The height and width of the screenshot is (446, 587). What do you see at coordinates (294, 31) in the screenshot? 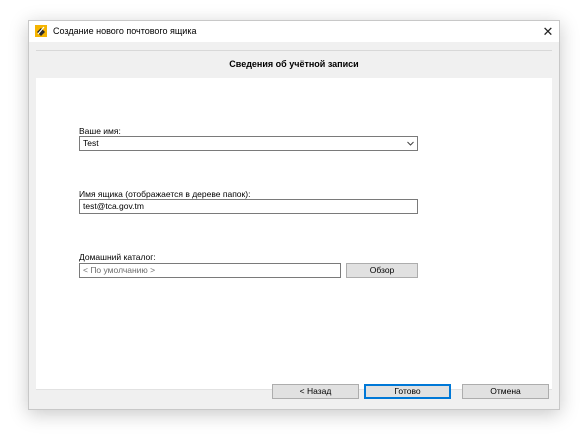
I see `title-bar: Создание нового почтового ящика ✕` at bounding box center [294, 31].